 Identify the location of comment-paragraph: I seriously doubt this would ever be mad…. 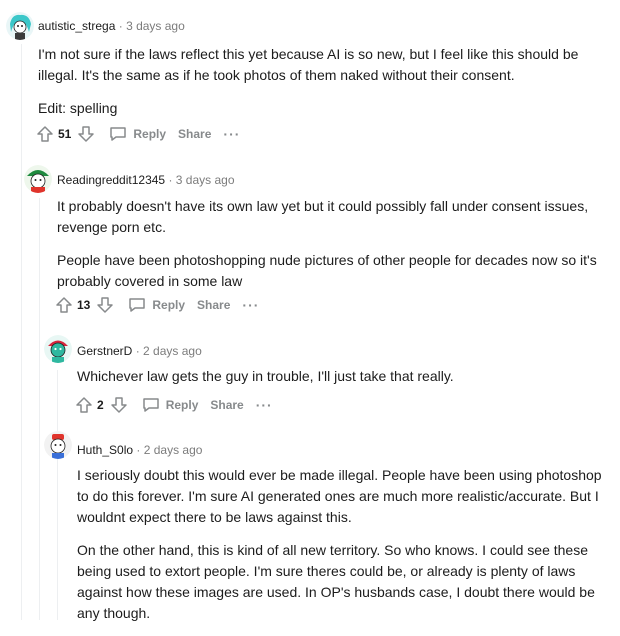
(339, 496).